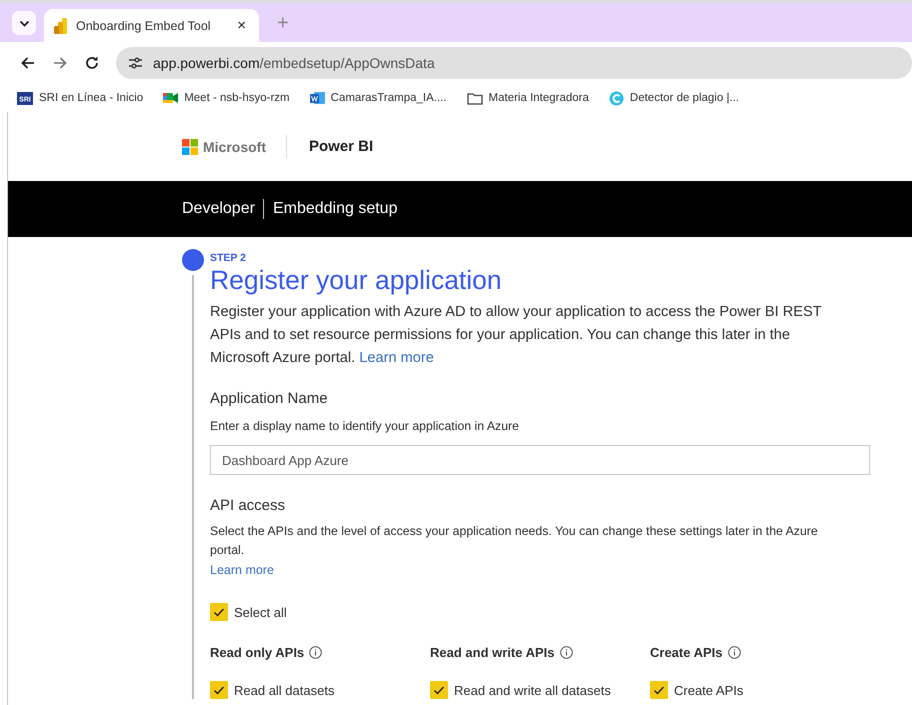 This screenshot has width=912, height=705. I want to click on address-bar: app.powerbi.com/embedsetup/AppOwnsData, so click(514, 63).